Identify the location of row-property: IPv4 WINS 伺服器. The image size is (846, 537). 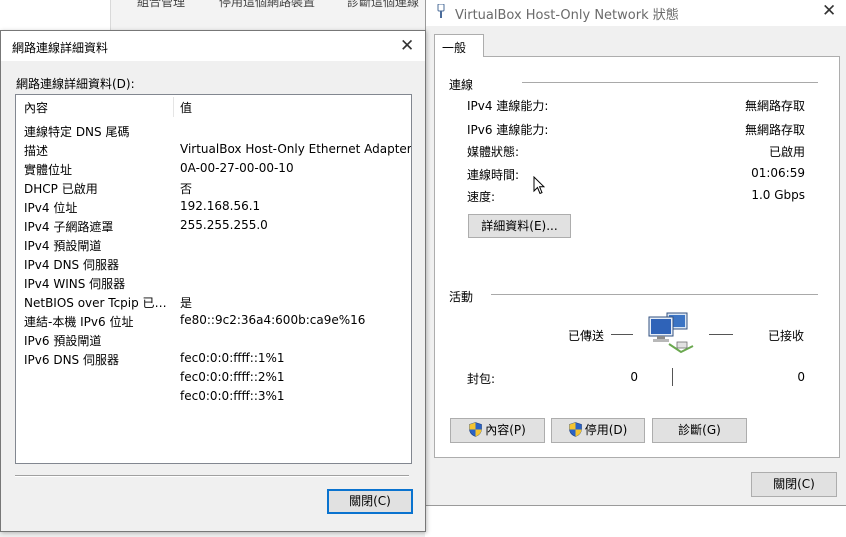
(75, 284).